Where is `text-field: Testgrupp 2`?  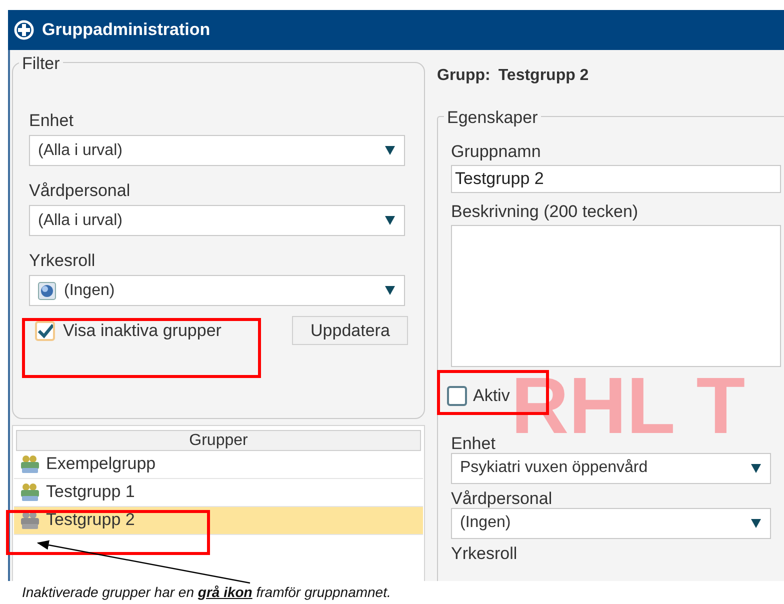 text-field: Testgrupp 2 is located at coordinates (616, 179).